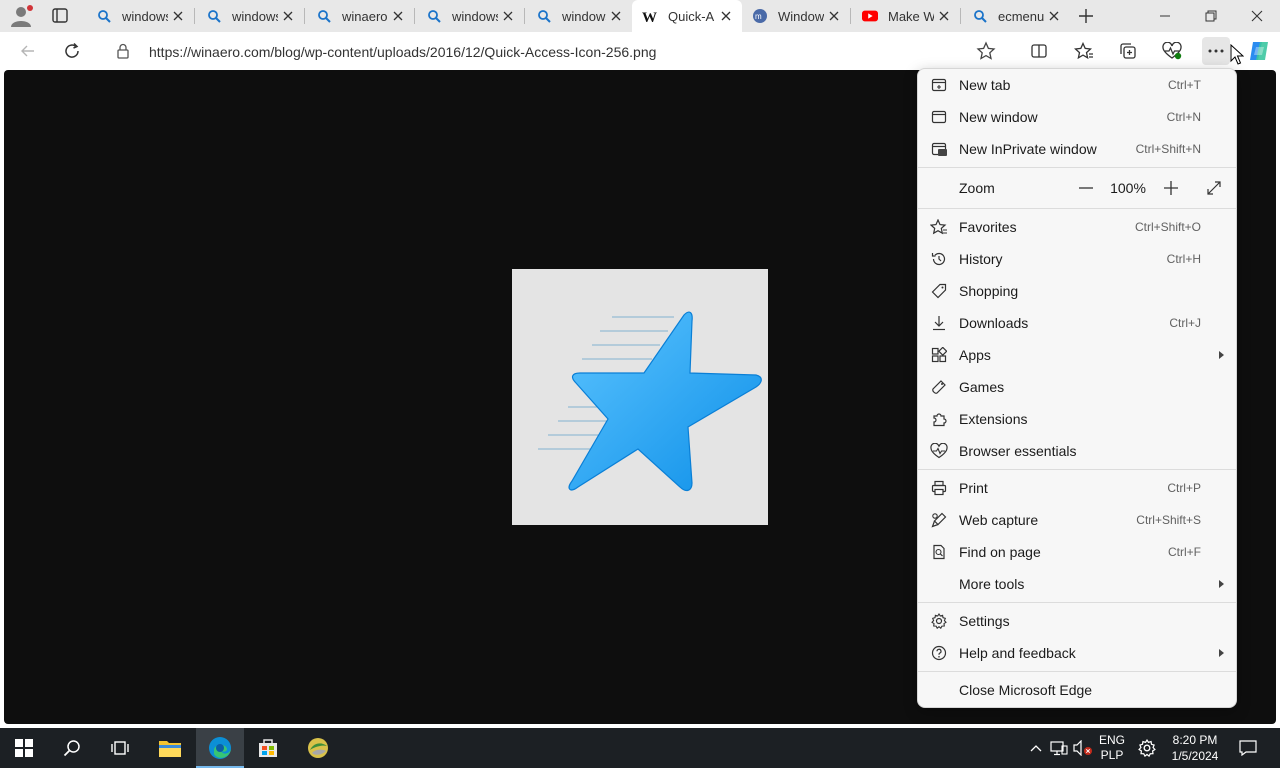 Image resolution: width=1280 pixels, height=768 pixels. I want to click on more-dots-icon, so click(1216, 51).